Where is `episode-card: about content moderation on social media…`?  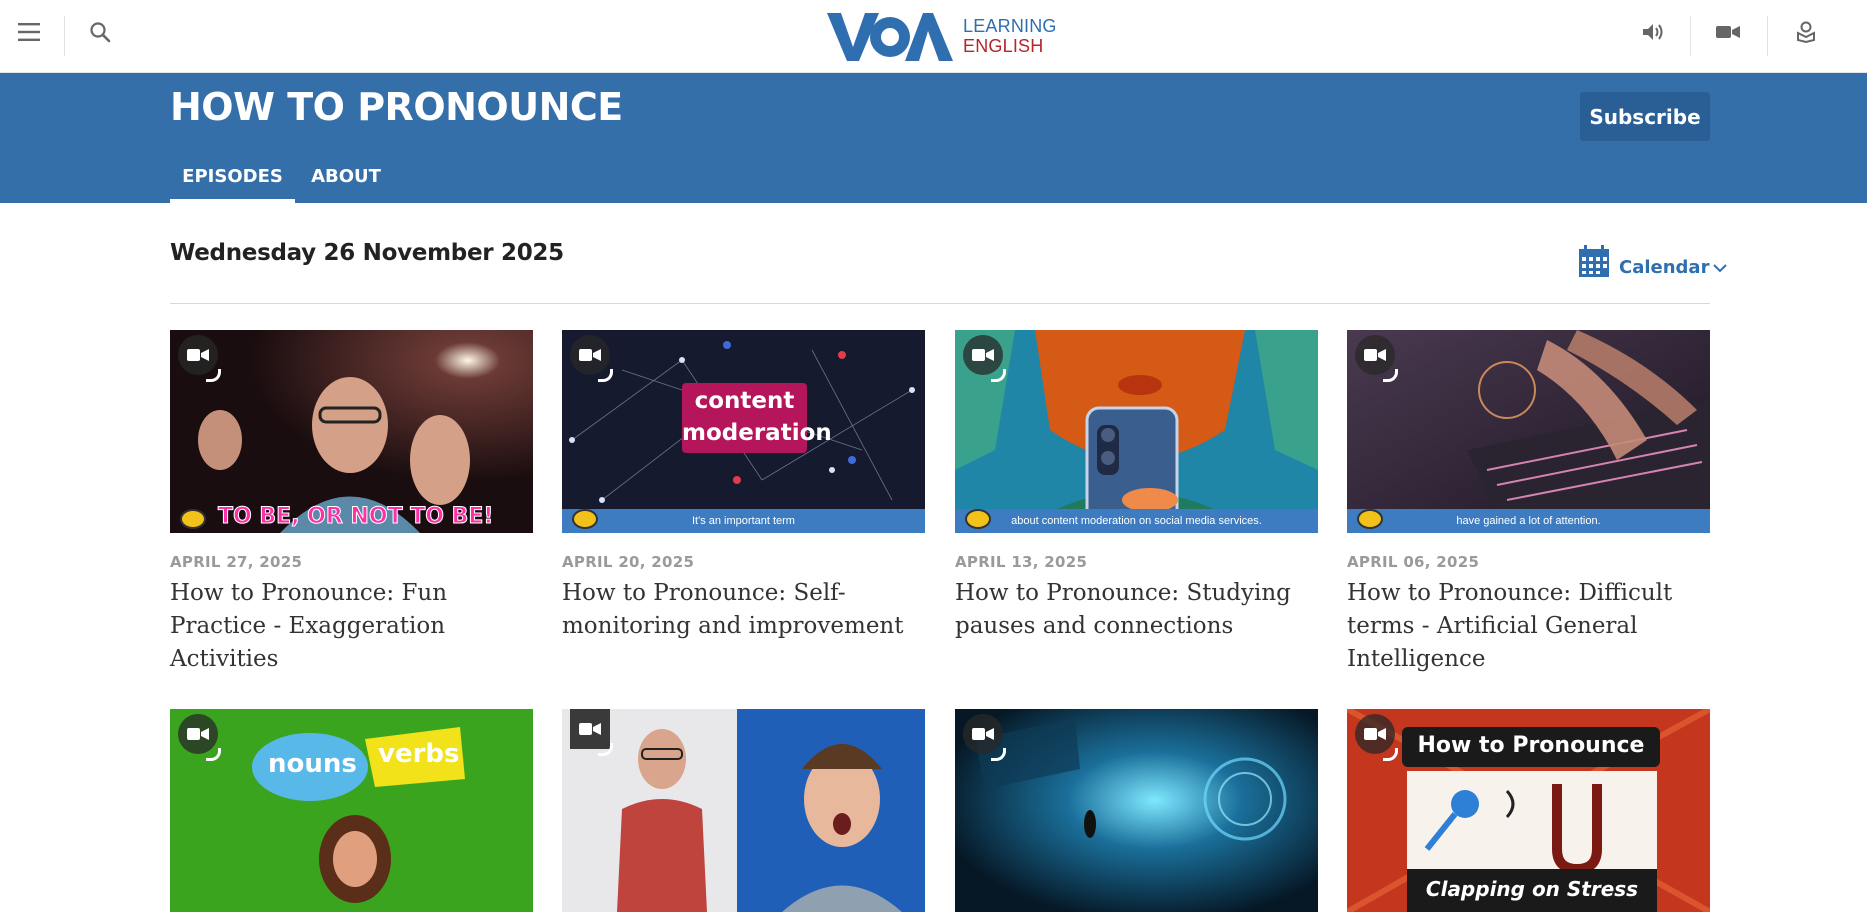
episode-card: about content moderation on social media… is located at coordinates (1136, 486).